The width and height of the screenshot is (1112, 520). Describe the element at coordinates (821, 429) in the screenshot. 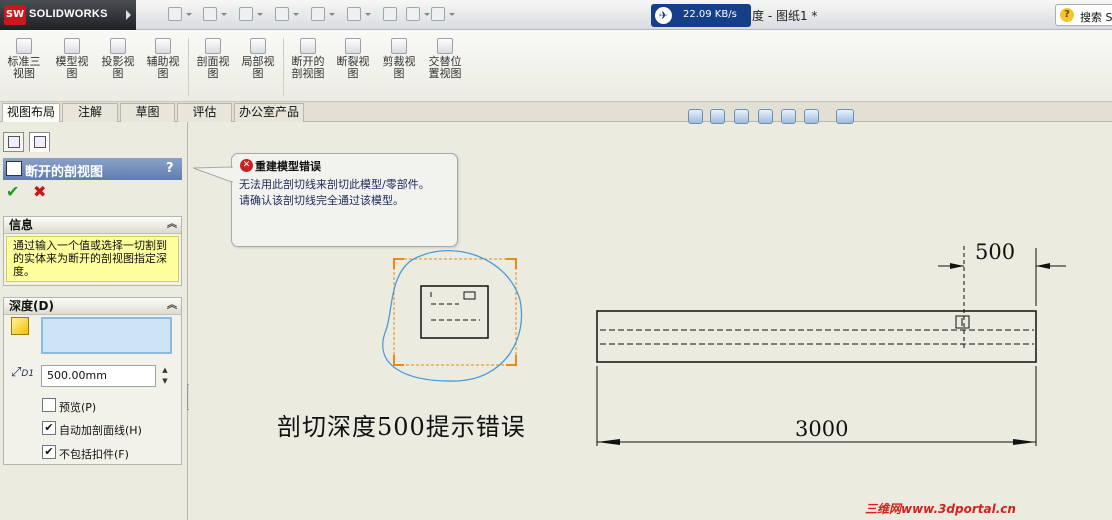

I see `length-dimension-text: 3000` at that location.